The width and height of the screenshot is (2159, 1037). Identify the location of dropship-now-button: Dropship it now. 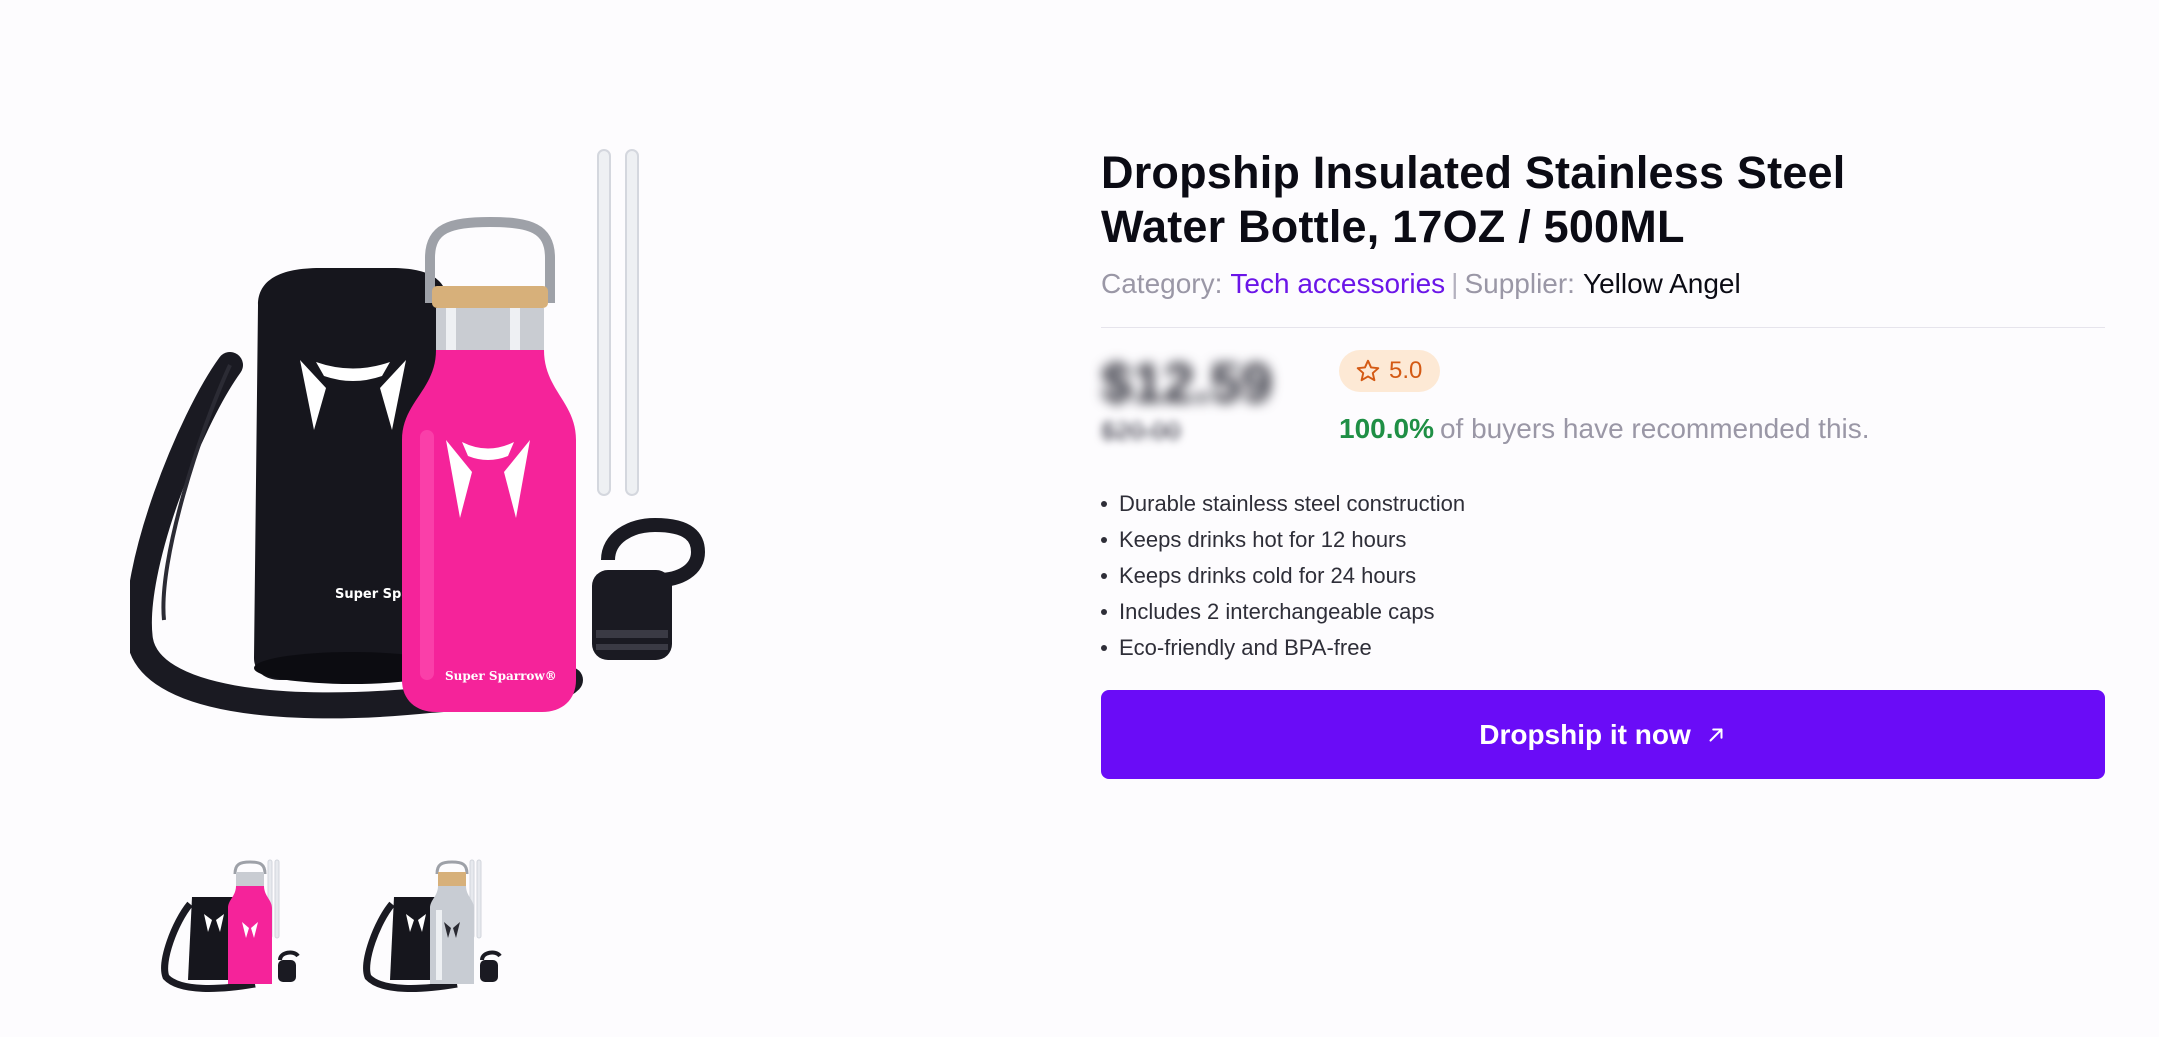
(1603, 734).